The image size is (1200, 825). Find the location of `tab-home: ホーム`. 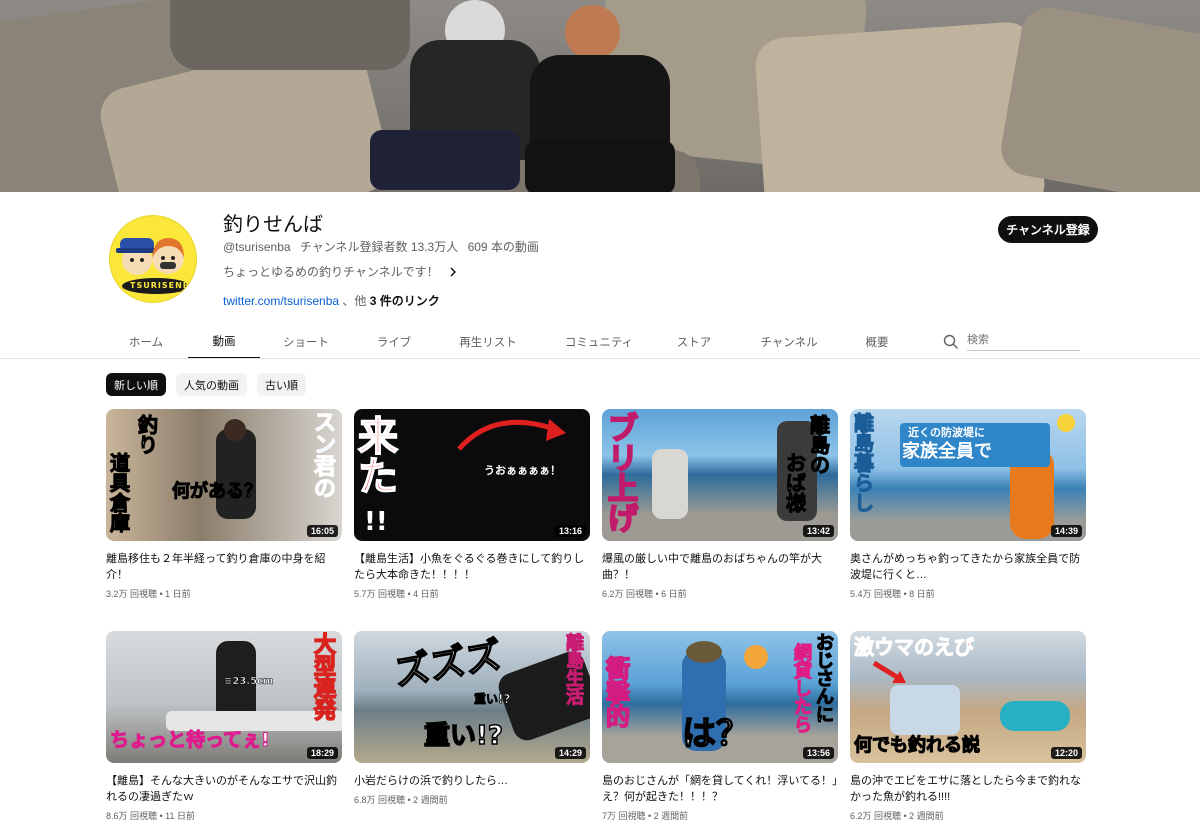

tab-home: ホーム is located at coordinates (146, 341).